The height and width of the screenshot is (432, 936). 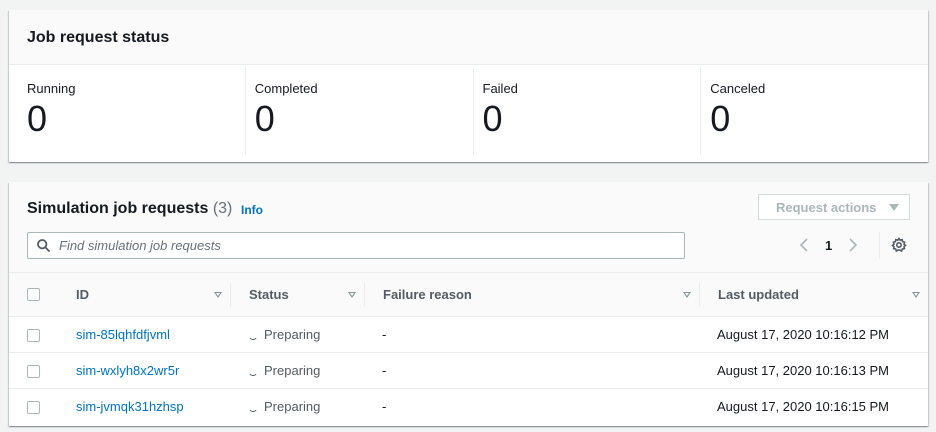 I want to click on search-icon, so click(x=43, y=245).